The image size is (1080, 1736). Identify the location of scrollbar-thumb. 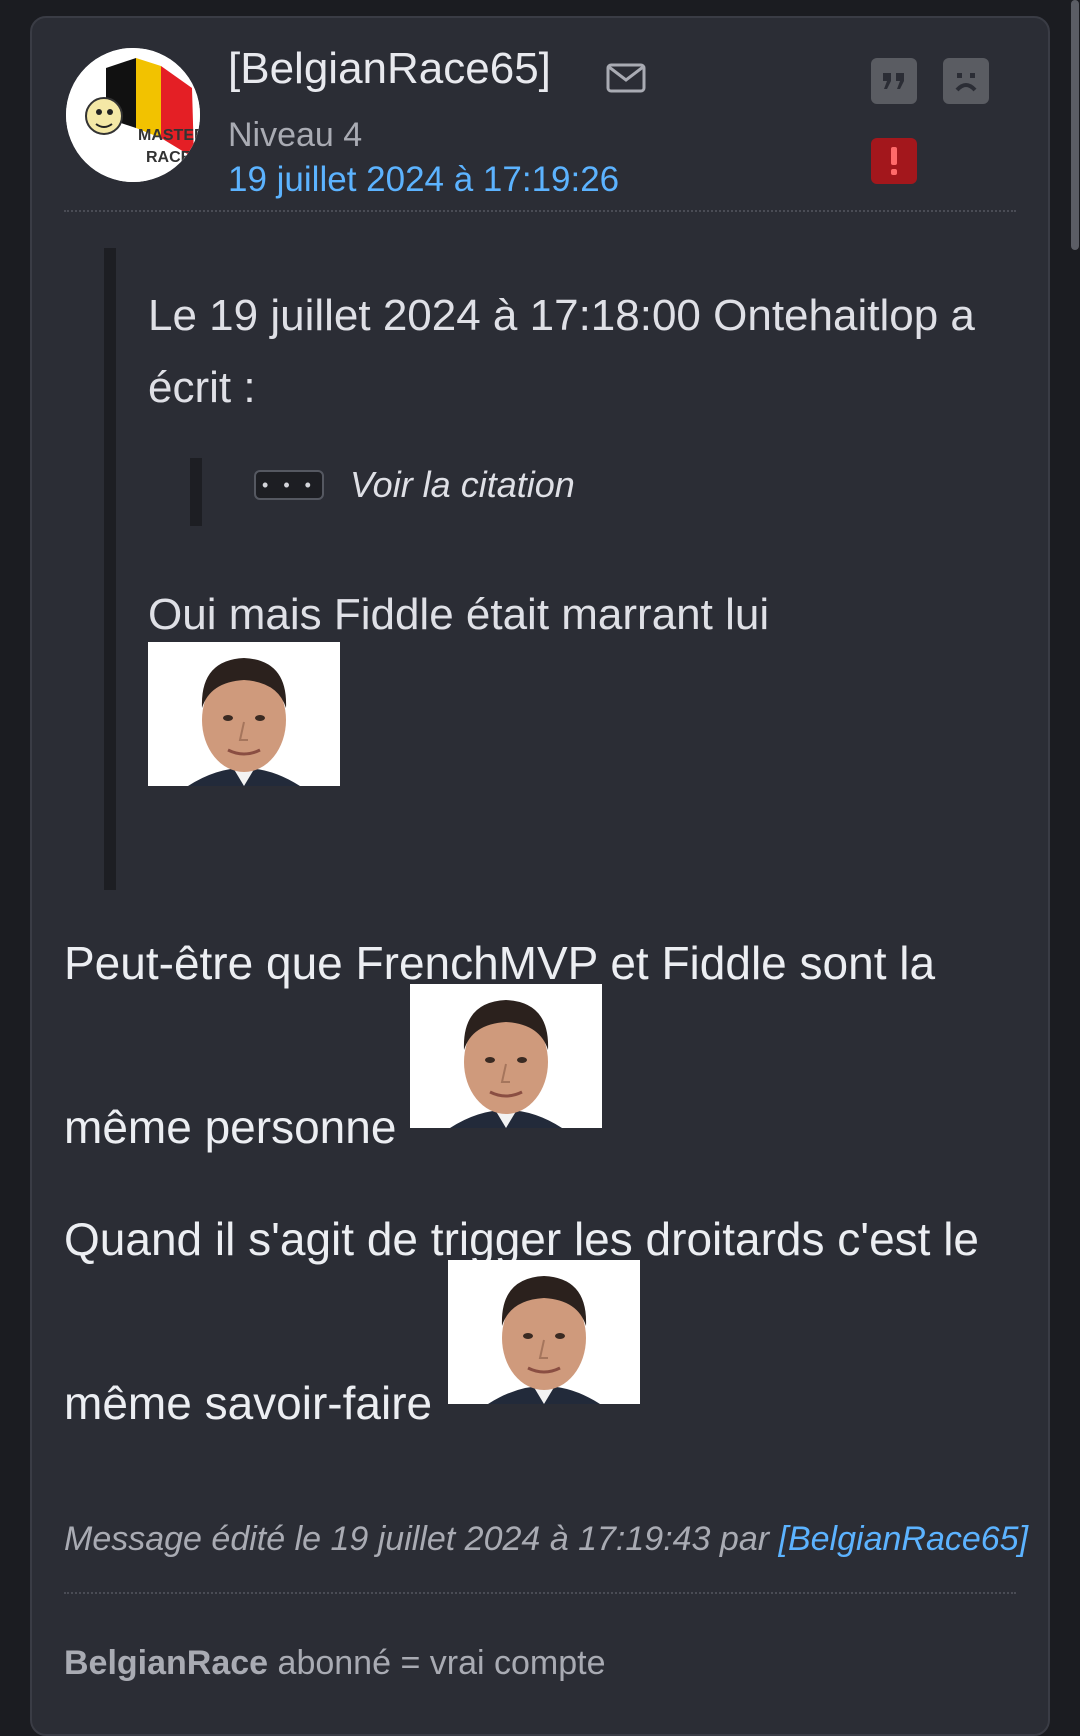
(1075, 125).